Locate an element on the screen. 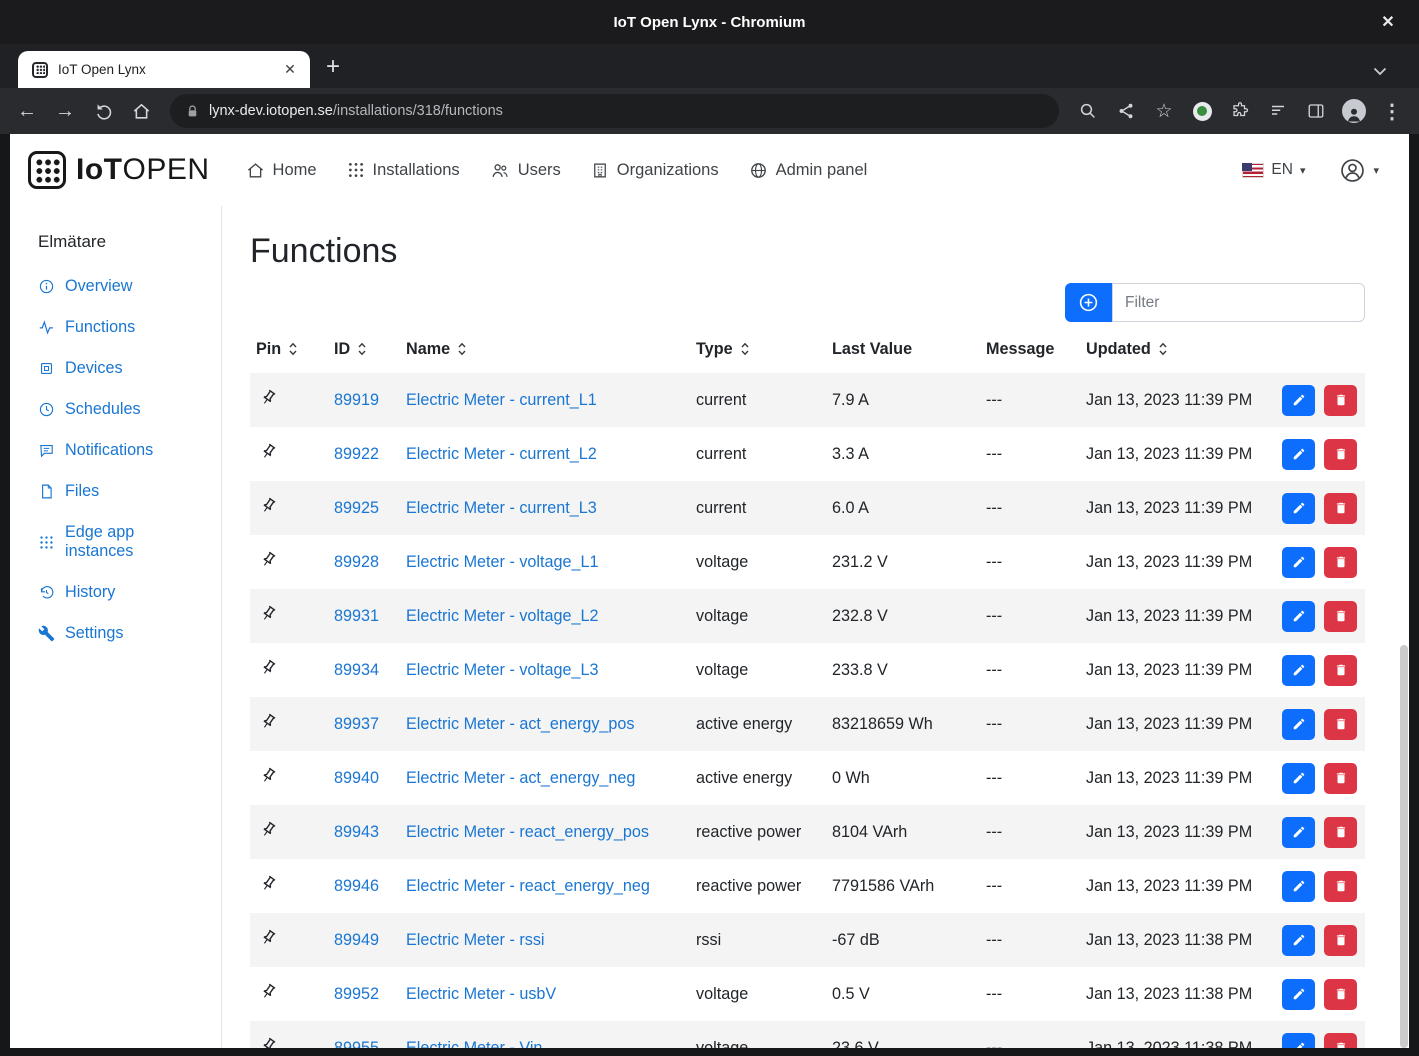 The width and height of the screenshot is (1419, 1056). sidebar-item-functions: Functions is located at coordinates (115, 327).